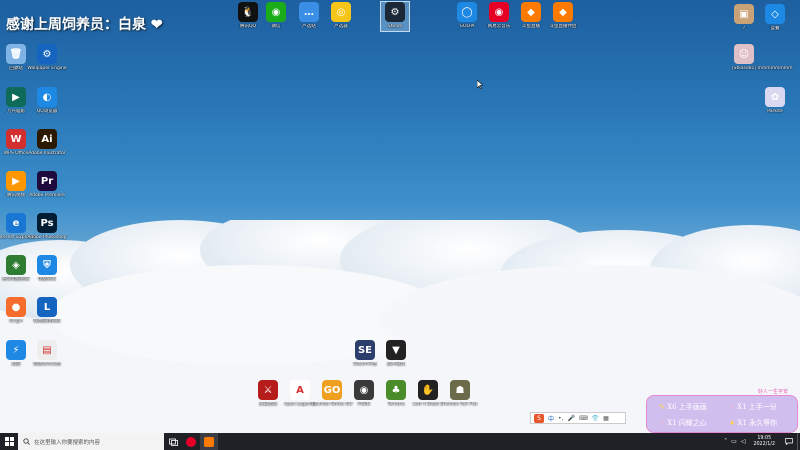 The width and height of the screenshot is (800, 450). I want to click on notification-icon, so click(789, 441).